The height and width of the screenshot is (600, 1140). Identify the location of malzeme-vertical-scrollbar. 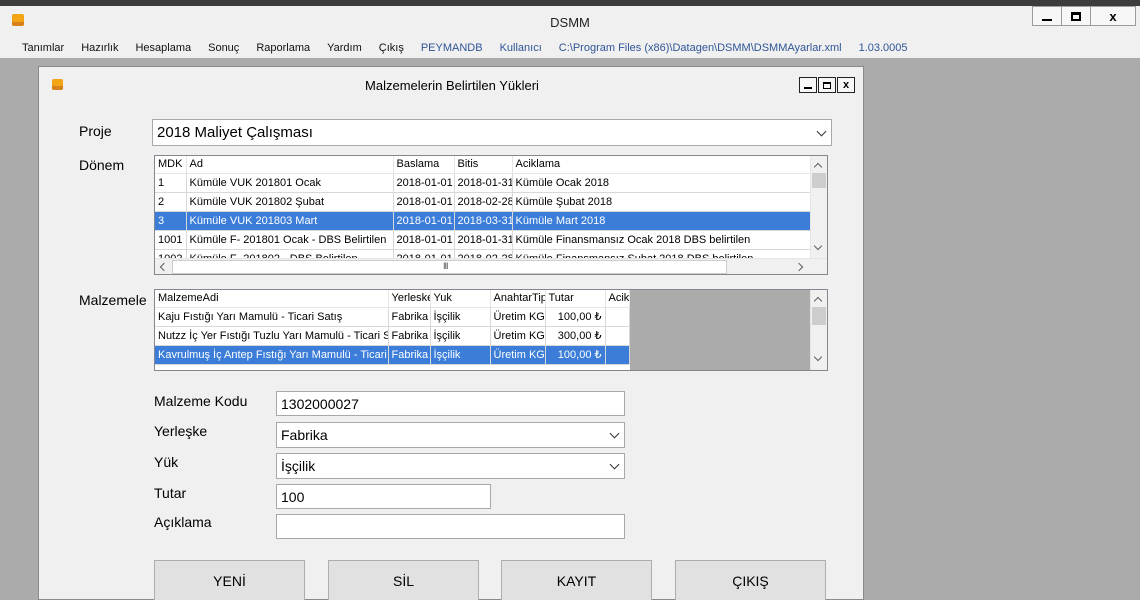
(818, 330).